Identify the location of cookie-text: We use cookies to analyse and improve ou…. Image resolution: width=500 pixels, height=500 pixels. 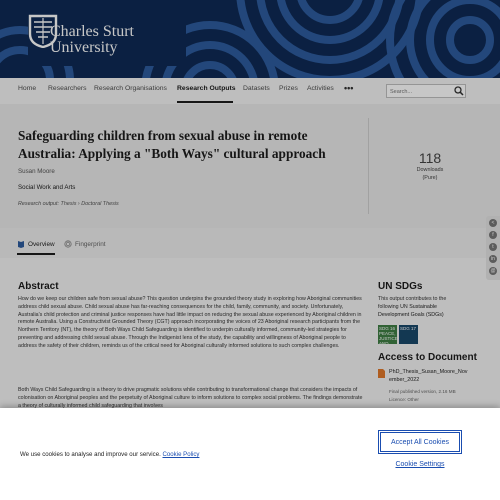
(109, 454).